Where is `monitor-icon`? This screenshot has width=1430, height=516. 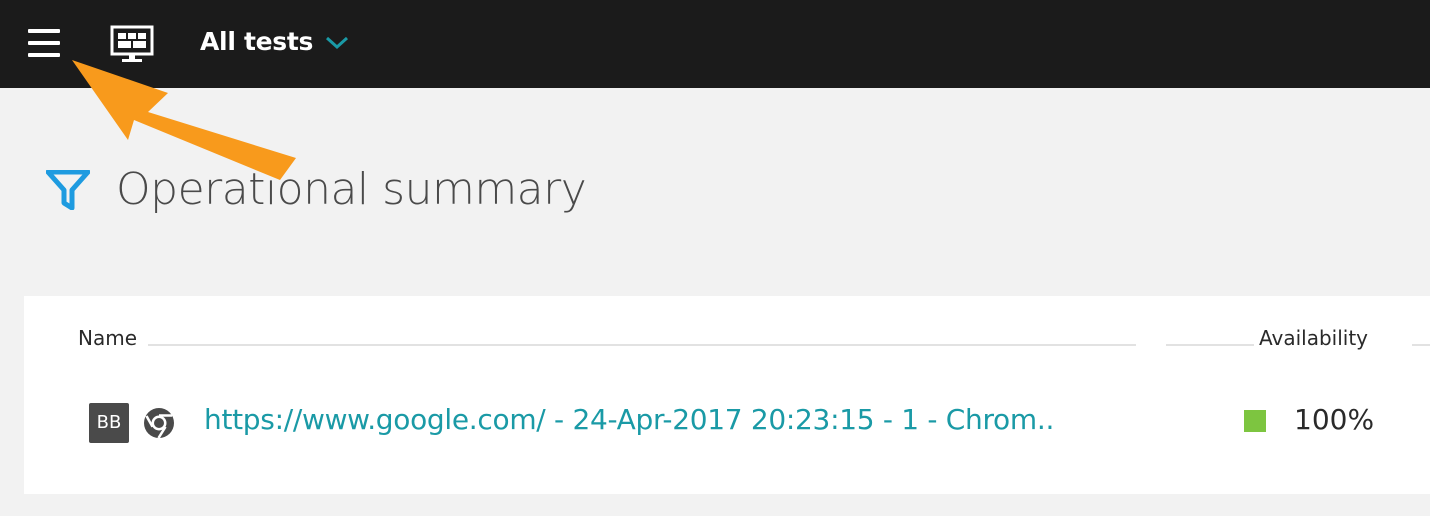 monitor-icon is located at coordinates (132, 44).